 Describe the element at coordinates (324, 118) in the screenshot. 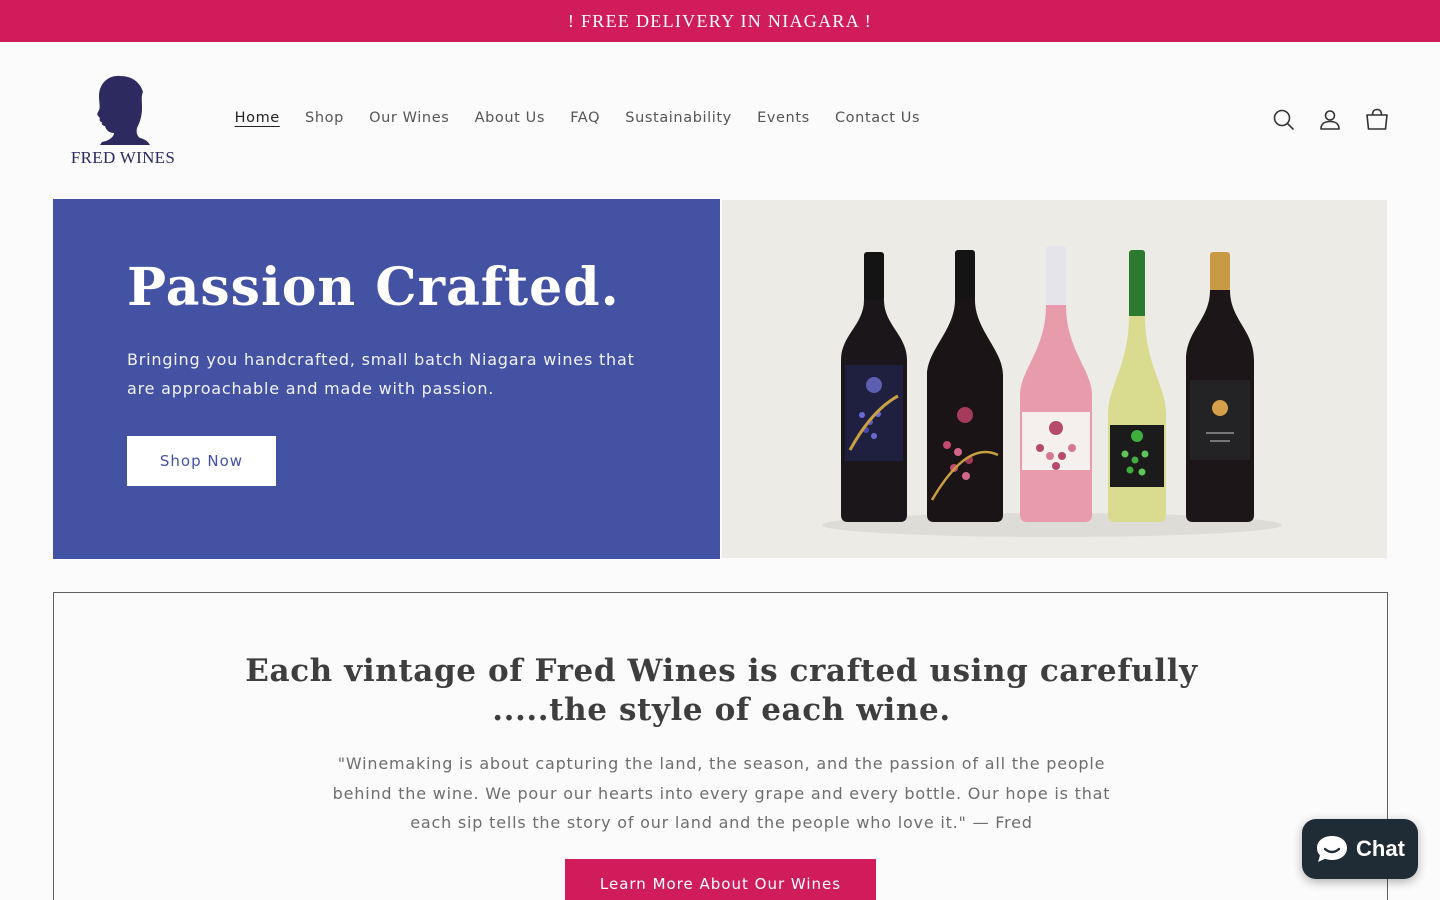

I see `nav-shop: Shop` at that location.